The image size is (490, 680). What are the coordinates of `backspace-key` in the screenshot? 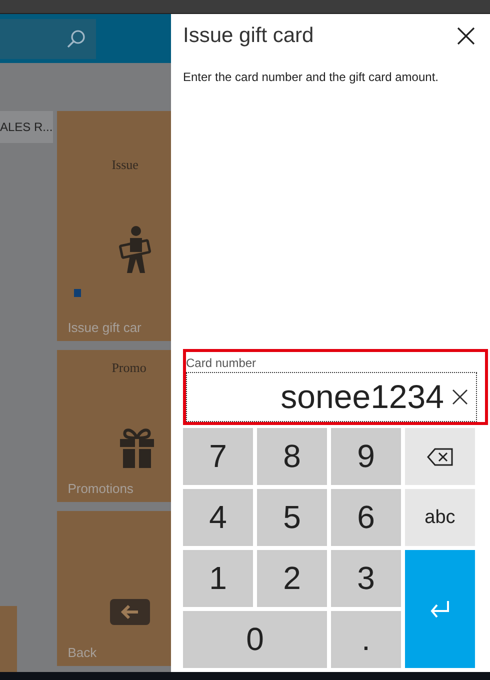 It's located at (440, 456).